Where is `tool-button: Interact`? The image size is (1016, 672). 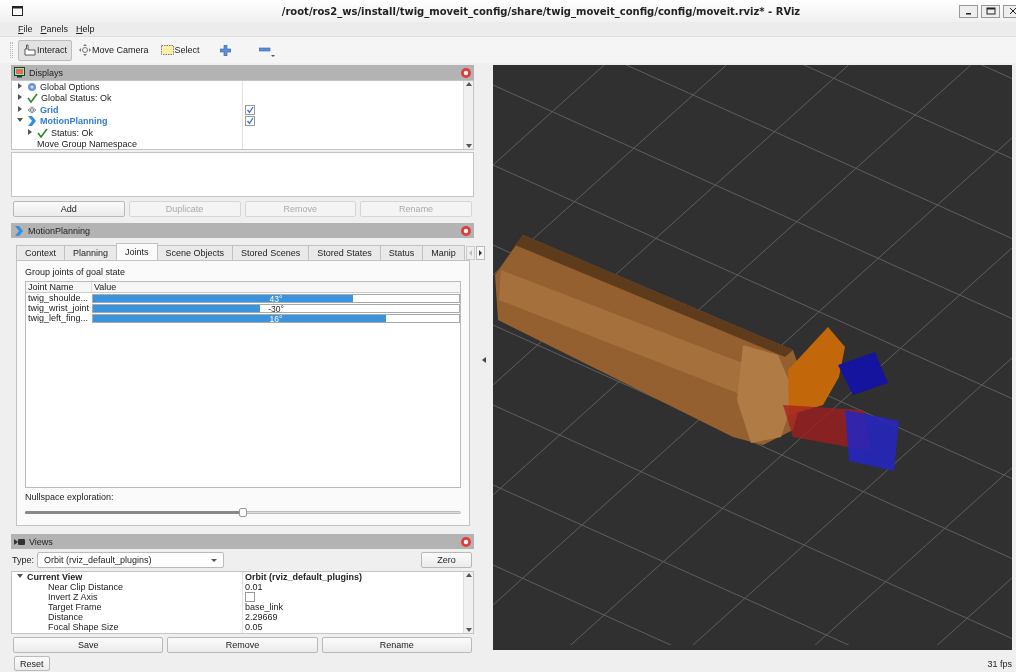
tool-button: Interact is located at coordinates (45, 50).